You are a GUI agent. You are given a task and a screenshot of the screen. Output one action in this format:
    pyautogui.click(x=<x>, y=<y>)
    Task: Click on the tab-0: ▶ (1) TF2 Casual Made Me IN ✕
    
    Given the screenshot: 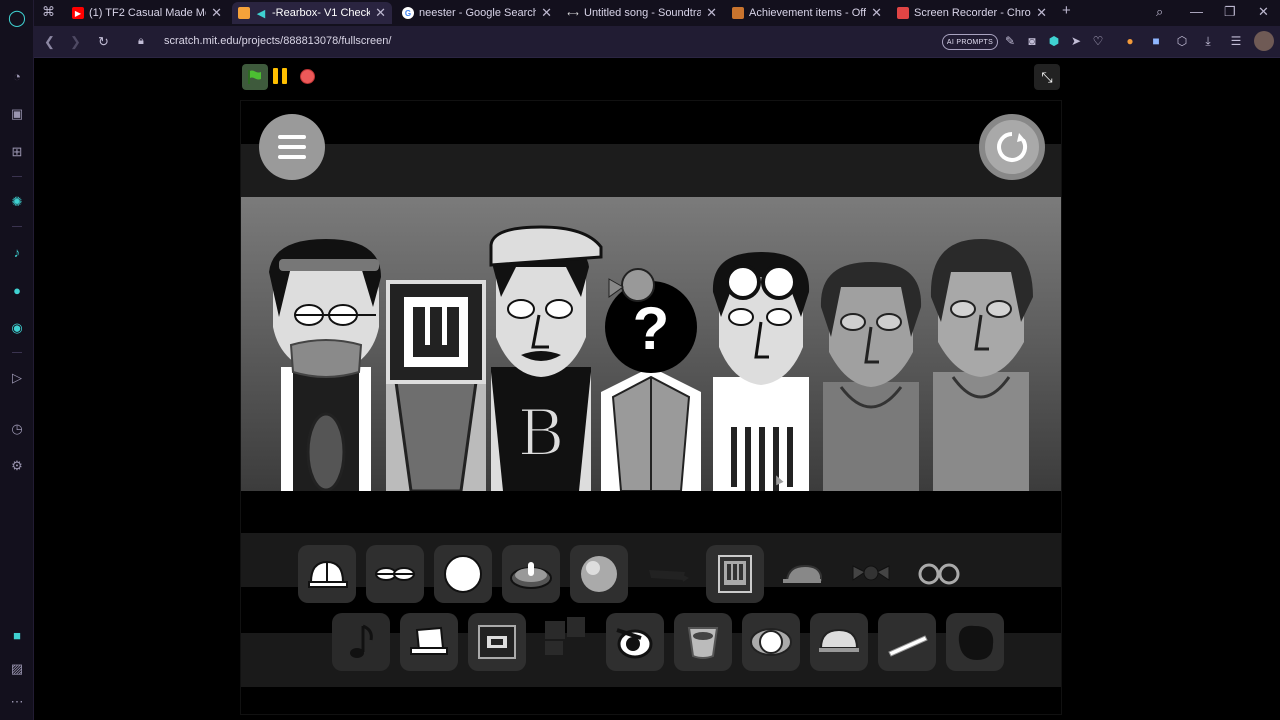 What is the action you would take?
    pyautogui.click(x=147, y=13)
    